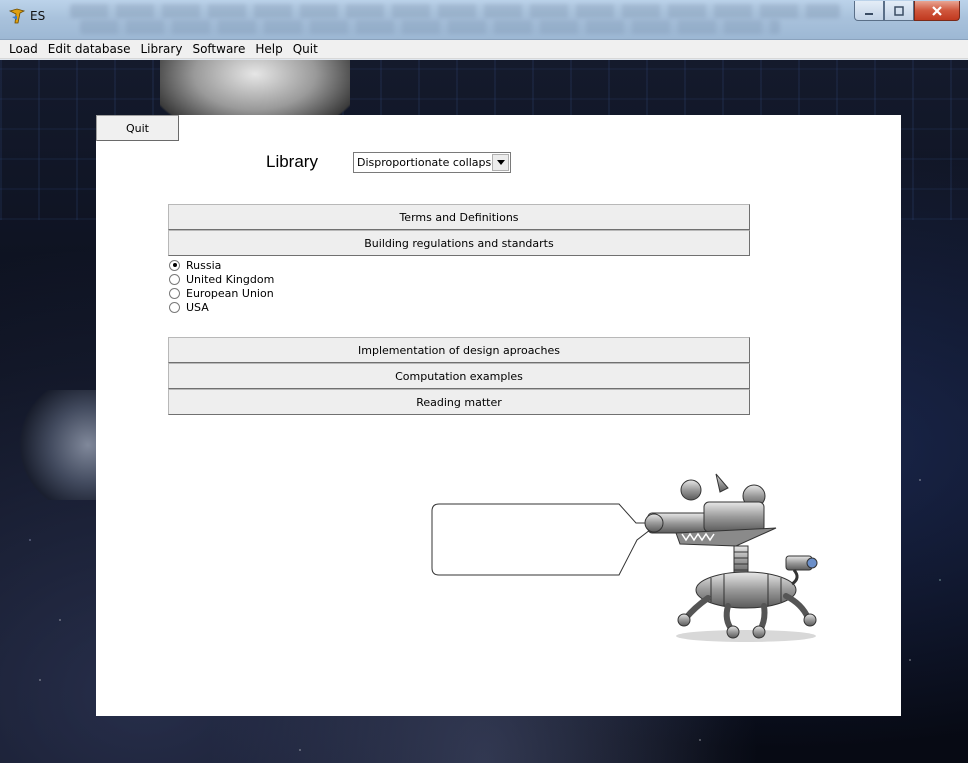 This screenshot has width=968, height=763. I want to click on building-regulations-button: Building regulations and standarts, so click(459, 243).